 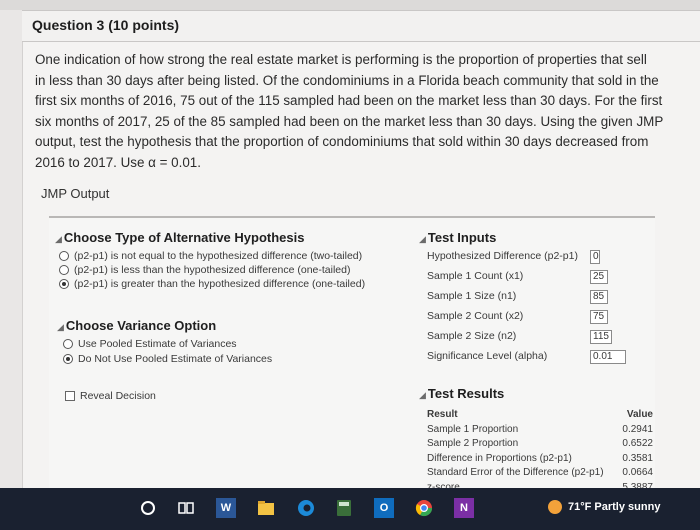 What do you see at coordinates (599, 317) in the screenshot?
I see `sample2-count-input: 75` at bounding box center [599, 317].